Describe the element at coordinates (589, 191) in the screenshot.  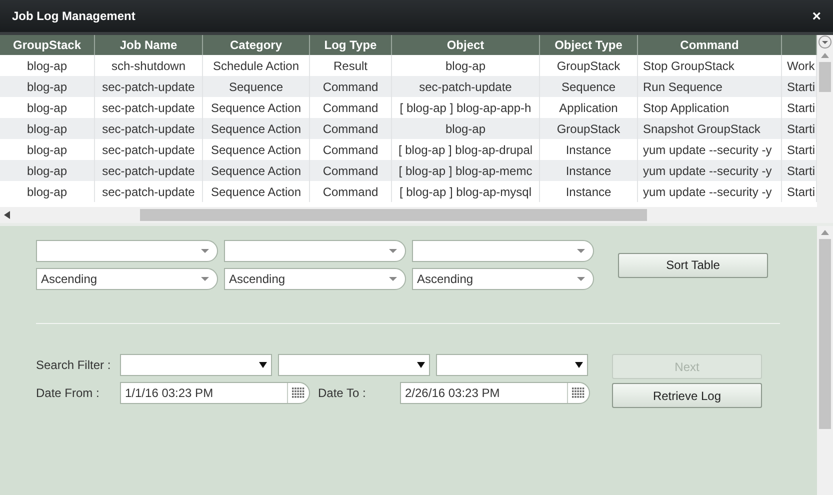
I see `table-cell: Instance` at that location.